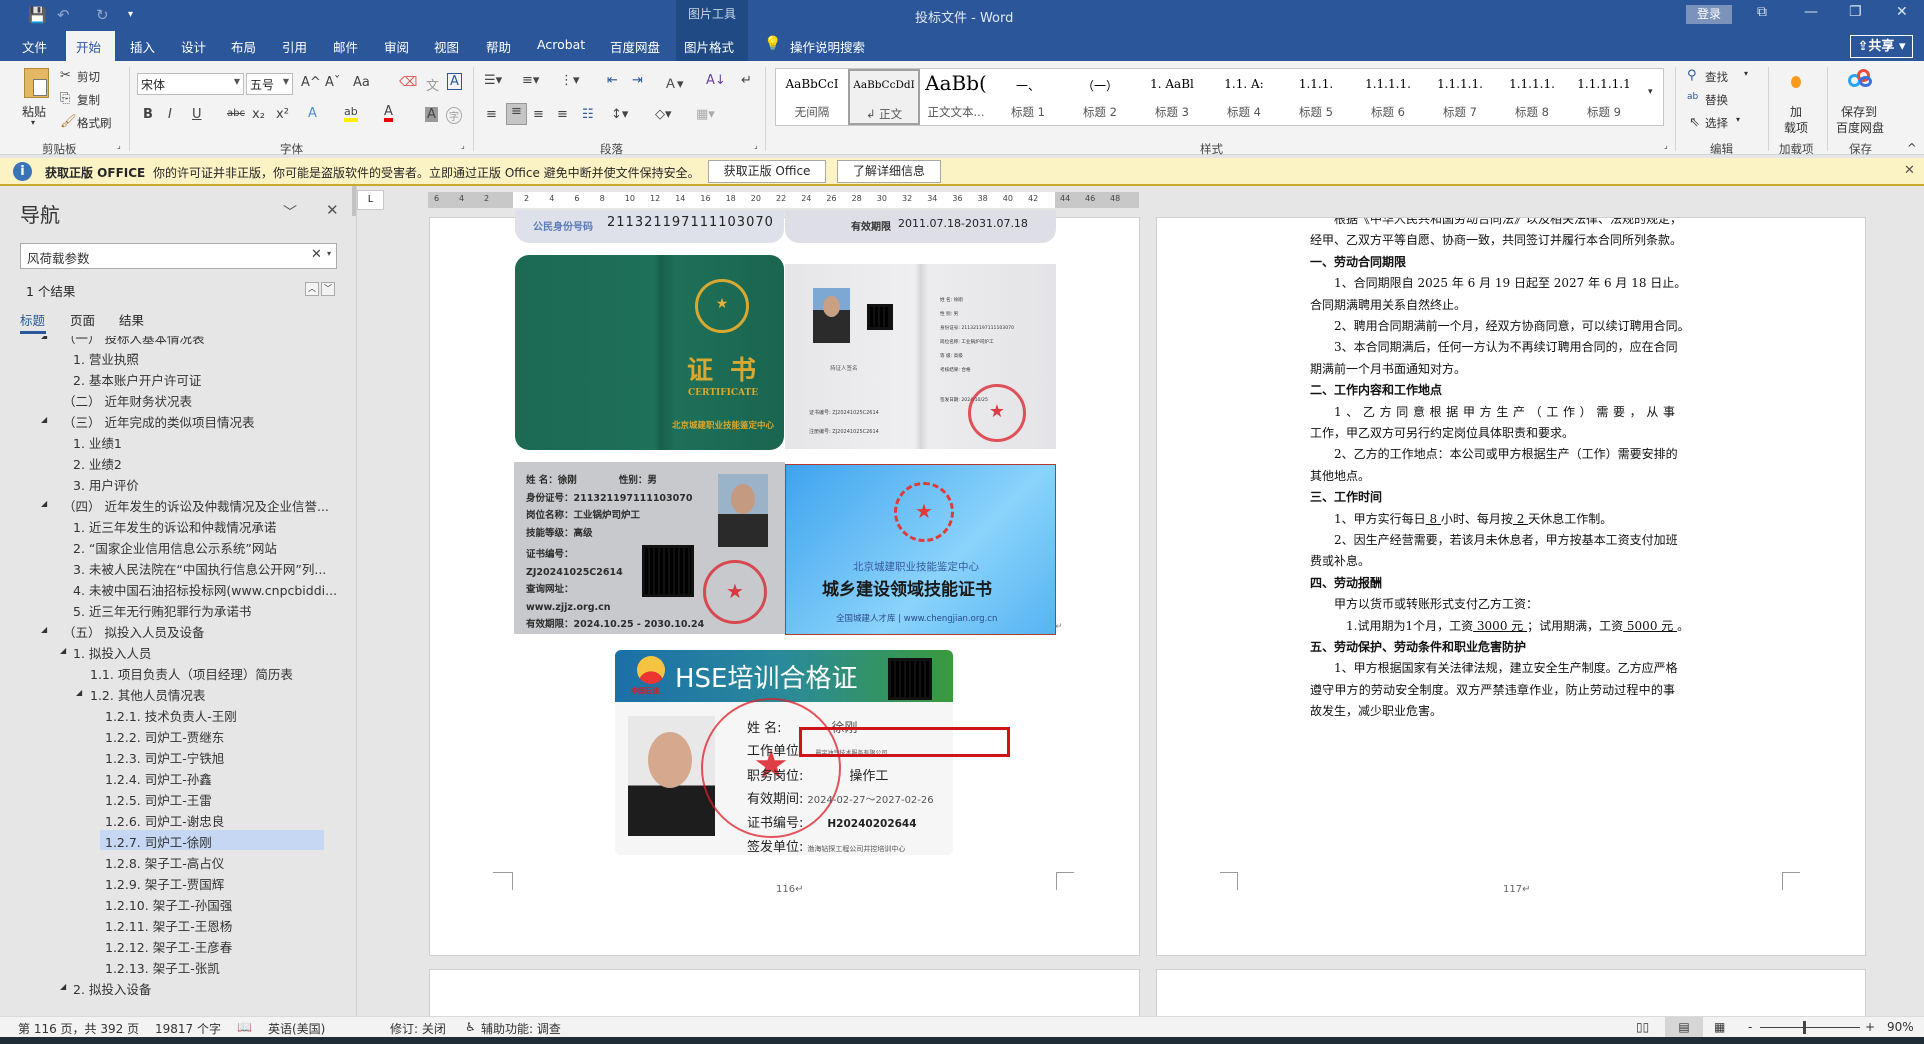 This screenshot has height=1044, width=1924. I want to click on nav-heading-item: 2. 拟投入设备, so click(112, 988).